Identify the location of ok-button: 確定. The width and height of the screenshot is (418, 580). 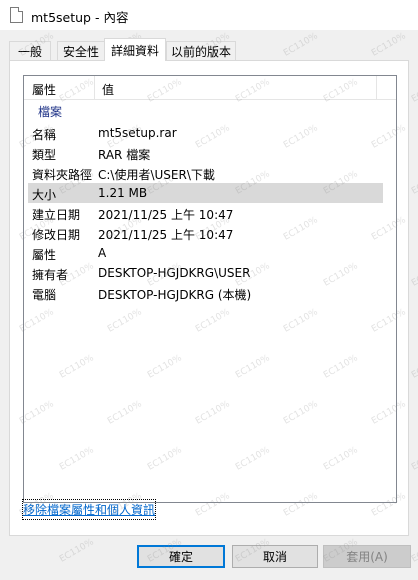
(181, 556).